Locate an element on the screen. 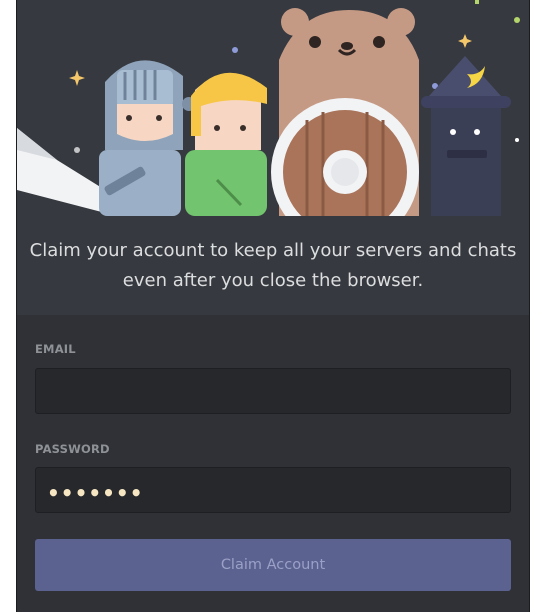  claim-account-button: Claim Account is located at coordinates (273, 565).